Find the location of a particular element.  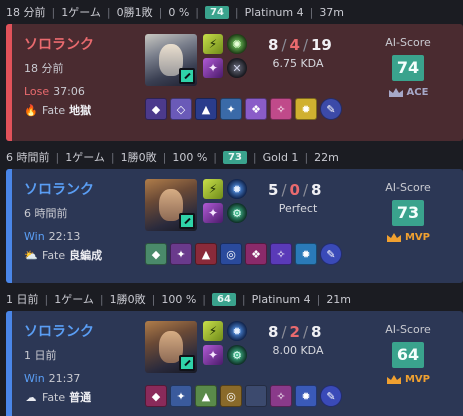

header-time: 18 分前 is located at coordinates (26, 12).